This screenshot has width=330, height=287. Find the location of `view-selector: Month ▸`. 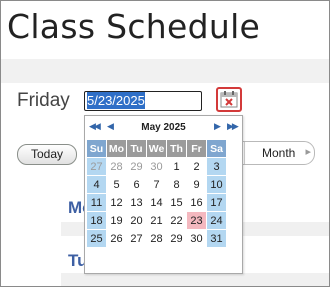

view-selector: Month ▸ is located at coordinates (273, 153).